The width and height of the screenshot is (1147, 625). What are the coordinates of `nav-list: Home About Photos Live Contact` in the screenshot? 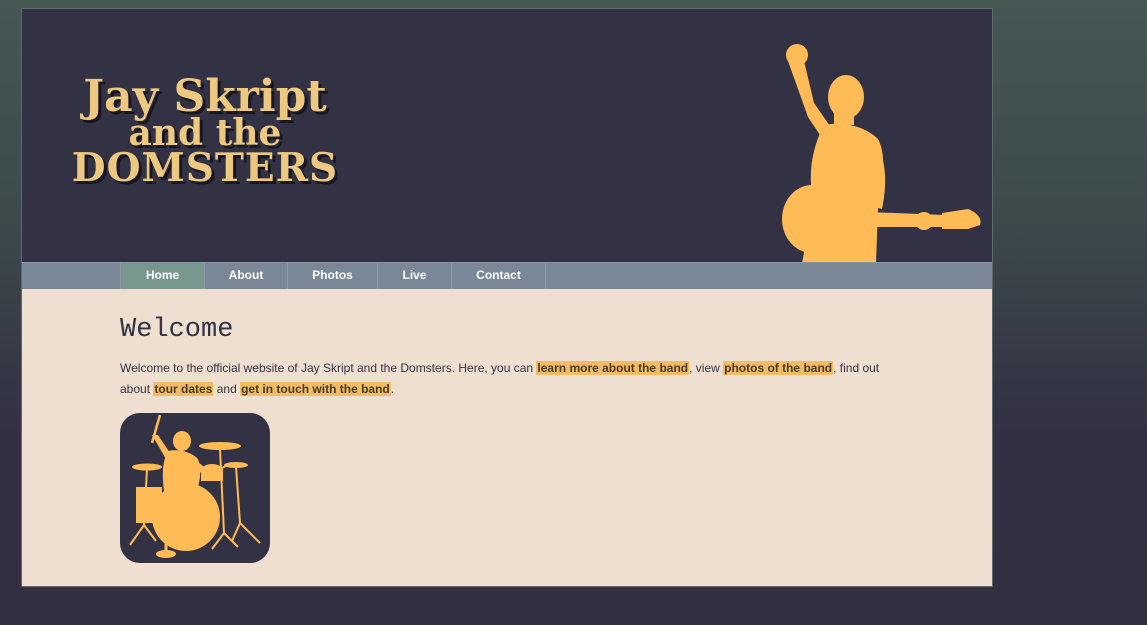 It's located at (333, 276).